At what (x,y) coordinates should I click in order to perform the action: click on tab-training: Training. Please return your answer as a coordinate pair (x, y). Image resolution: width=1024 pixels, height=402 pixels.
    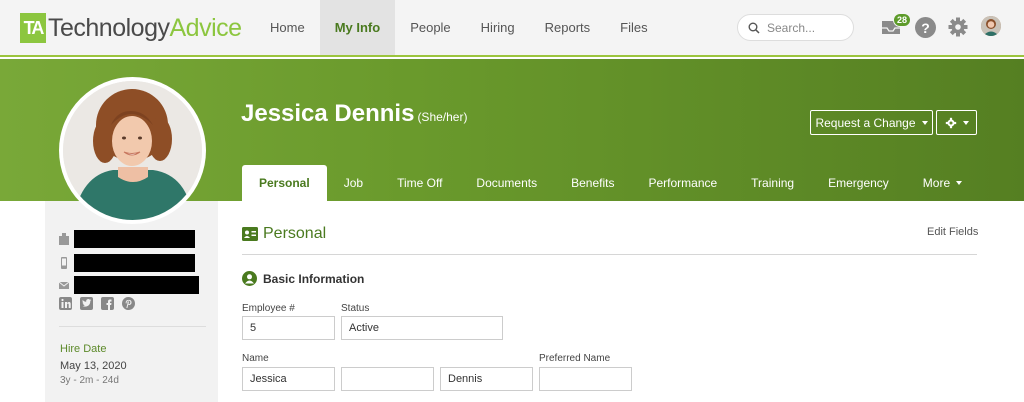
    Looking at the image, I should click on (772, 183).